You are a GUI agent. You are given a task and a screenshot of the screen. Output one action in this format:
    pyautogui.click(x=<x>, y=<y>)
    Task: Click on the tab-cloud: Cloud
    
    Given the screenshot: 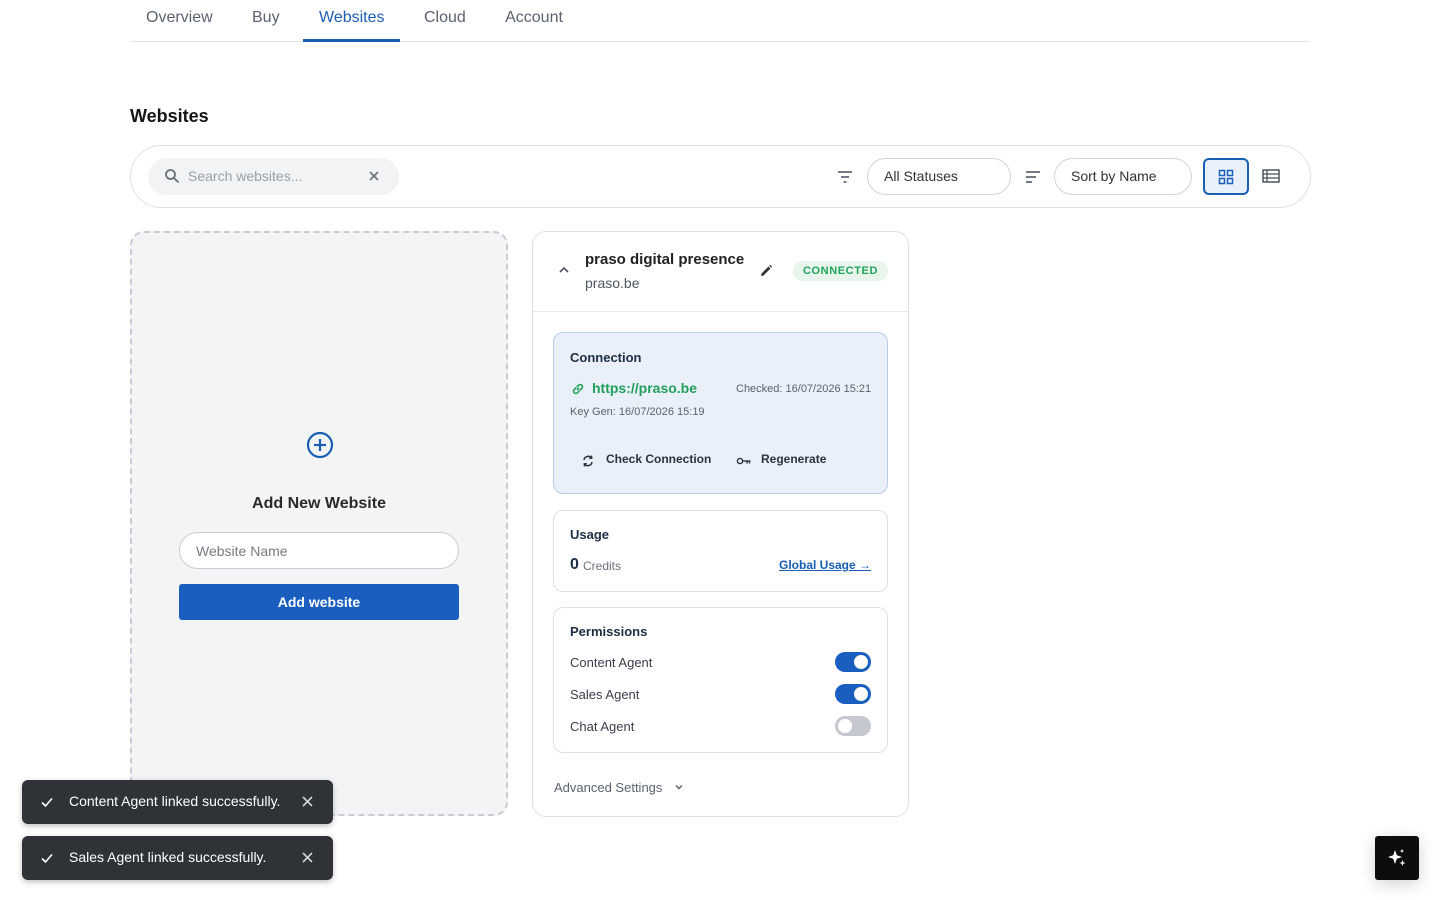 What is the action you would take?
    pyautogui.click(x=444, y=21)
    